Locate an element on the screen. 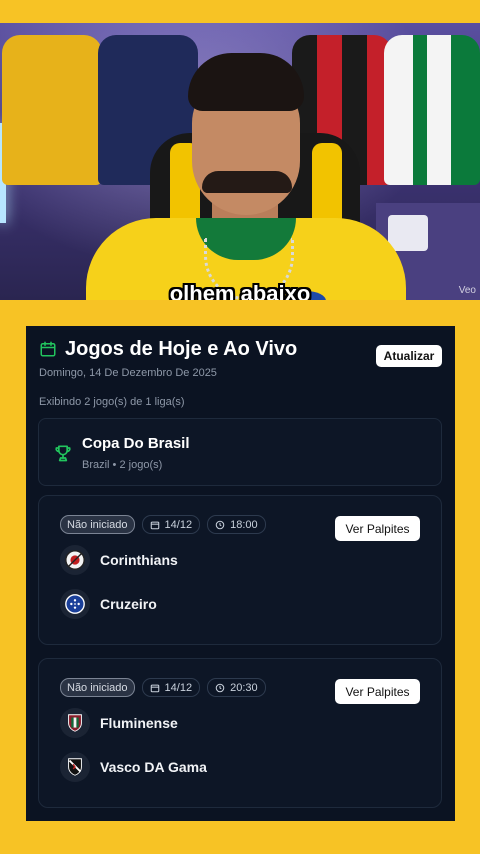 The height and width of the screenshot is (854, 480). current-date: Domingo, 14 De Dezembro De 2025 is located at coordinates (128, 373).